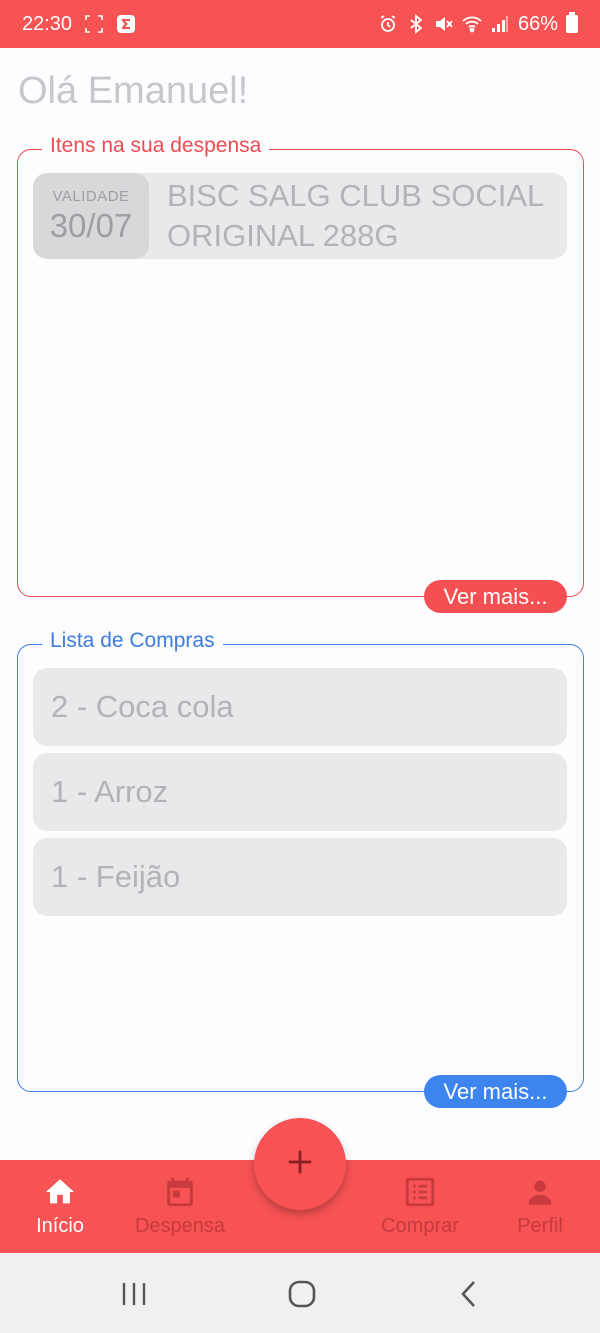  Describe the element at coordinates (300, 707) in the screenshot. I see `list-item: 2 - Coca cola` at that location.